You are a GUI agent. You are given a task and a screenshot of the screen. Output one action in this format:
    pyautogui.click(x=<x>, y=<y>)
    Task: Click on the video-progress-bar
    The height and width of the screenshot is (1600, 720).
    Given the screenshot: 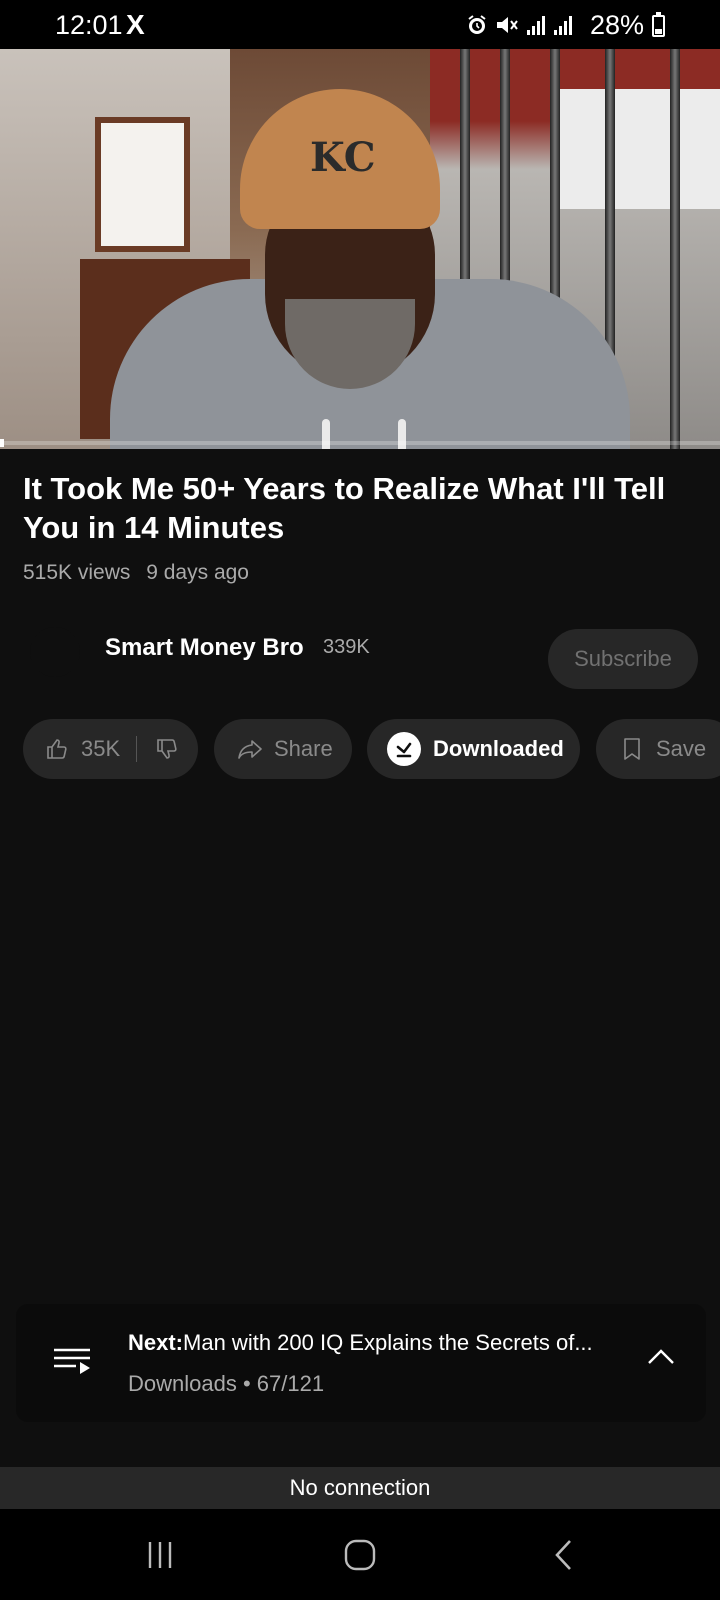 What is the action you would take?
    pyautogui.click(x=360, y=443)
    